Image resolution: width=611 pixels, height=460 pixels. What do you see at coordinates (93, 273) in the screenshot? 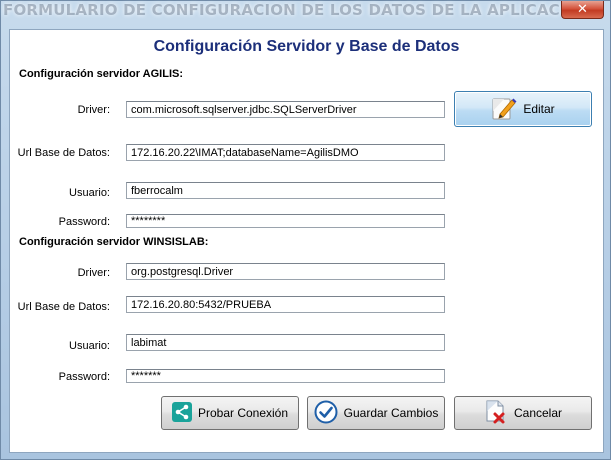
I see `winsislab-driver-label: Driver:` at bounding box center [93, 273].